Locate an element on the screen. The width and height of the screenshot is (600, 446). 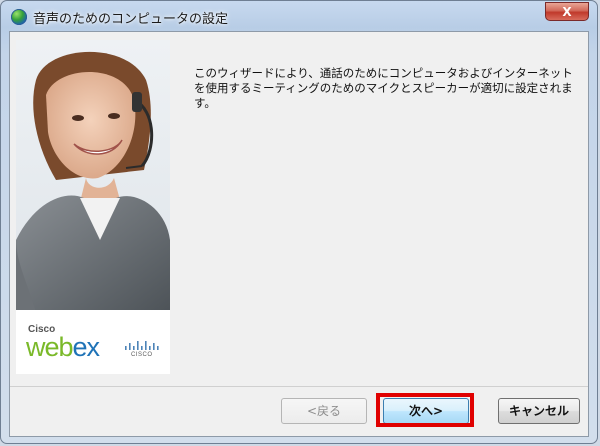
title-bar: 音声のためのコンピュータの設定 X is located at coordinates (299, 16).